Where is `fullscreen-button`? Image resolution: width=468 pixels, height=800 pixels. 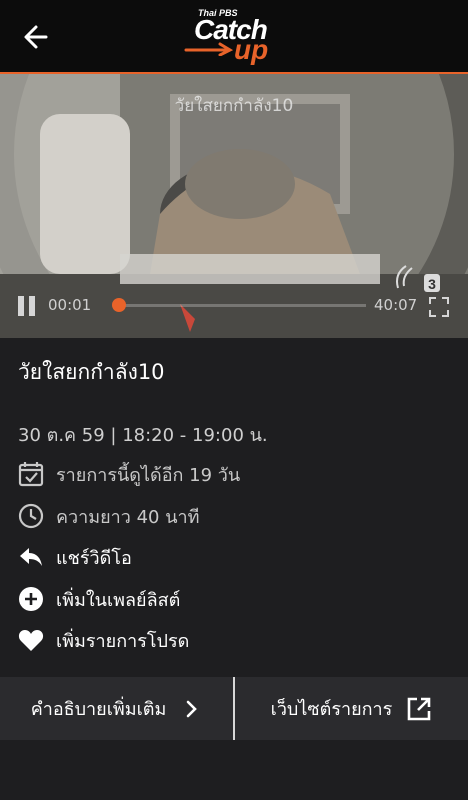 fullscreen-button is located at coordinates (439, 307).